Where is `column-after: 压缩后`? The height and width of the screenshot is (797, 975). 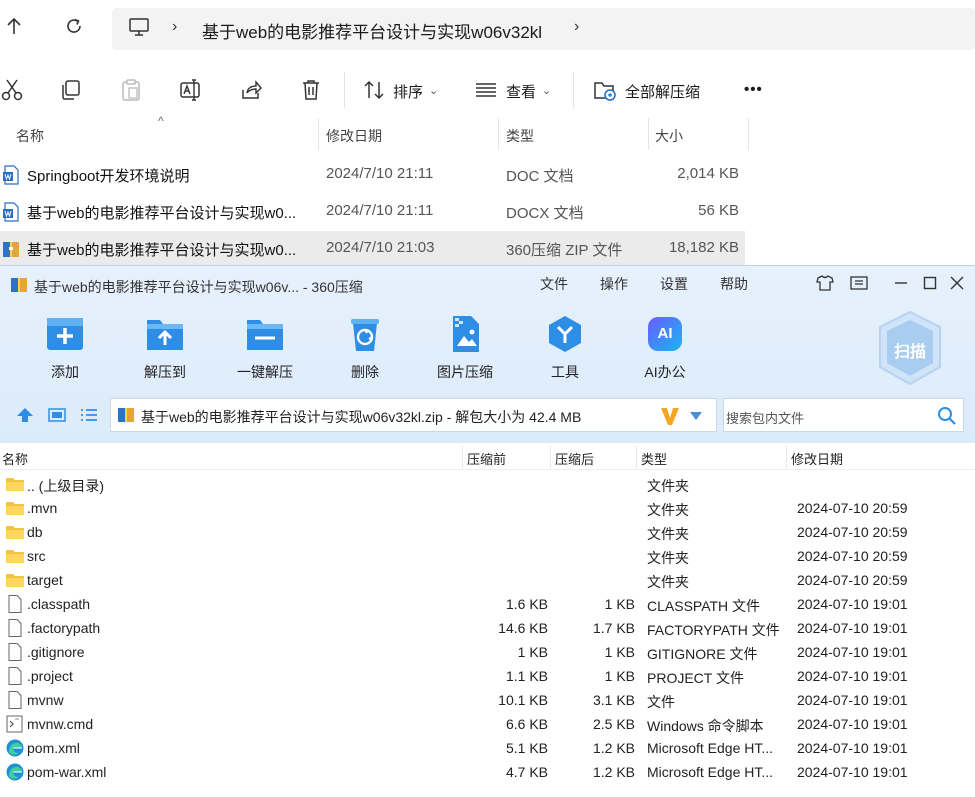
column-after: 压缩后 is located at coordinates (574, 458).